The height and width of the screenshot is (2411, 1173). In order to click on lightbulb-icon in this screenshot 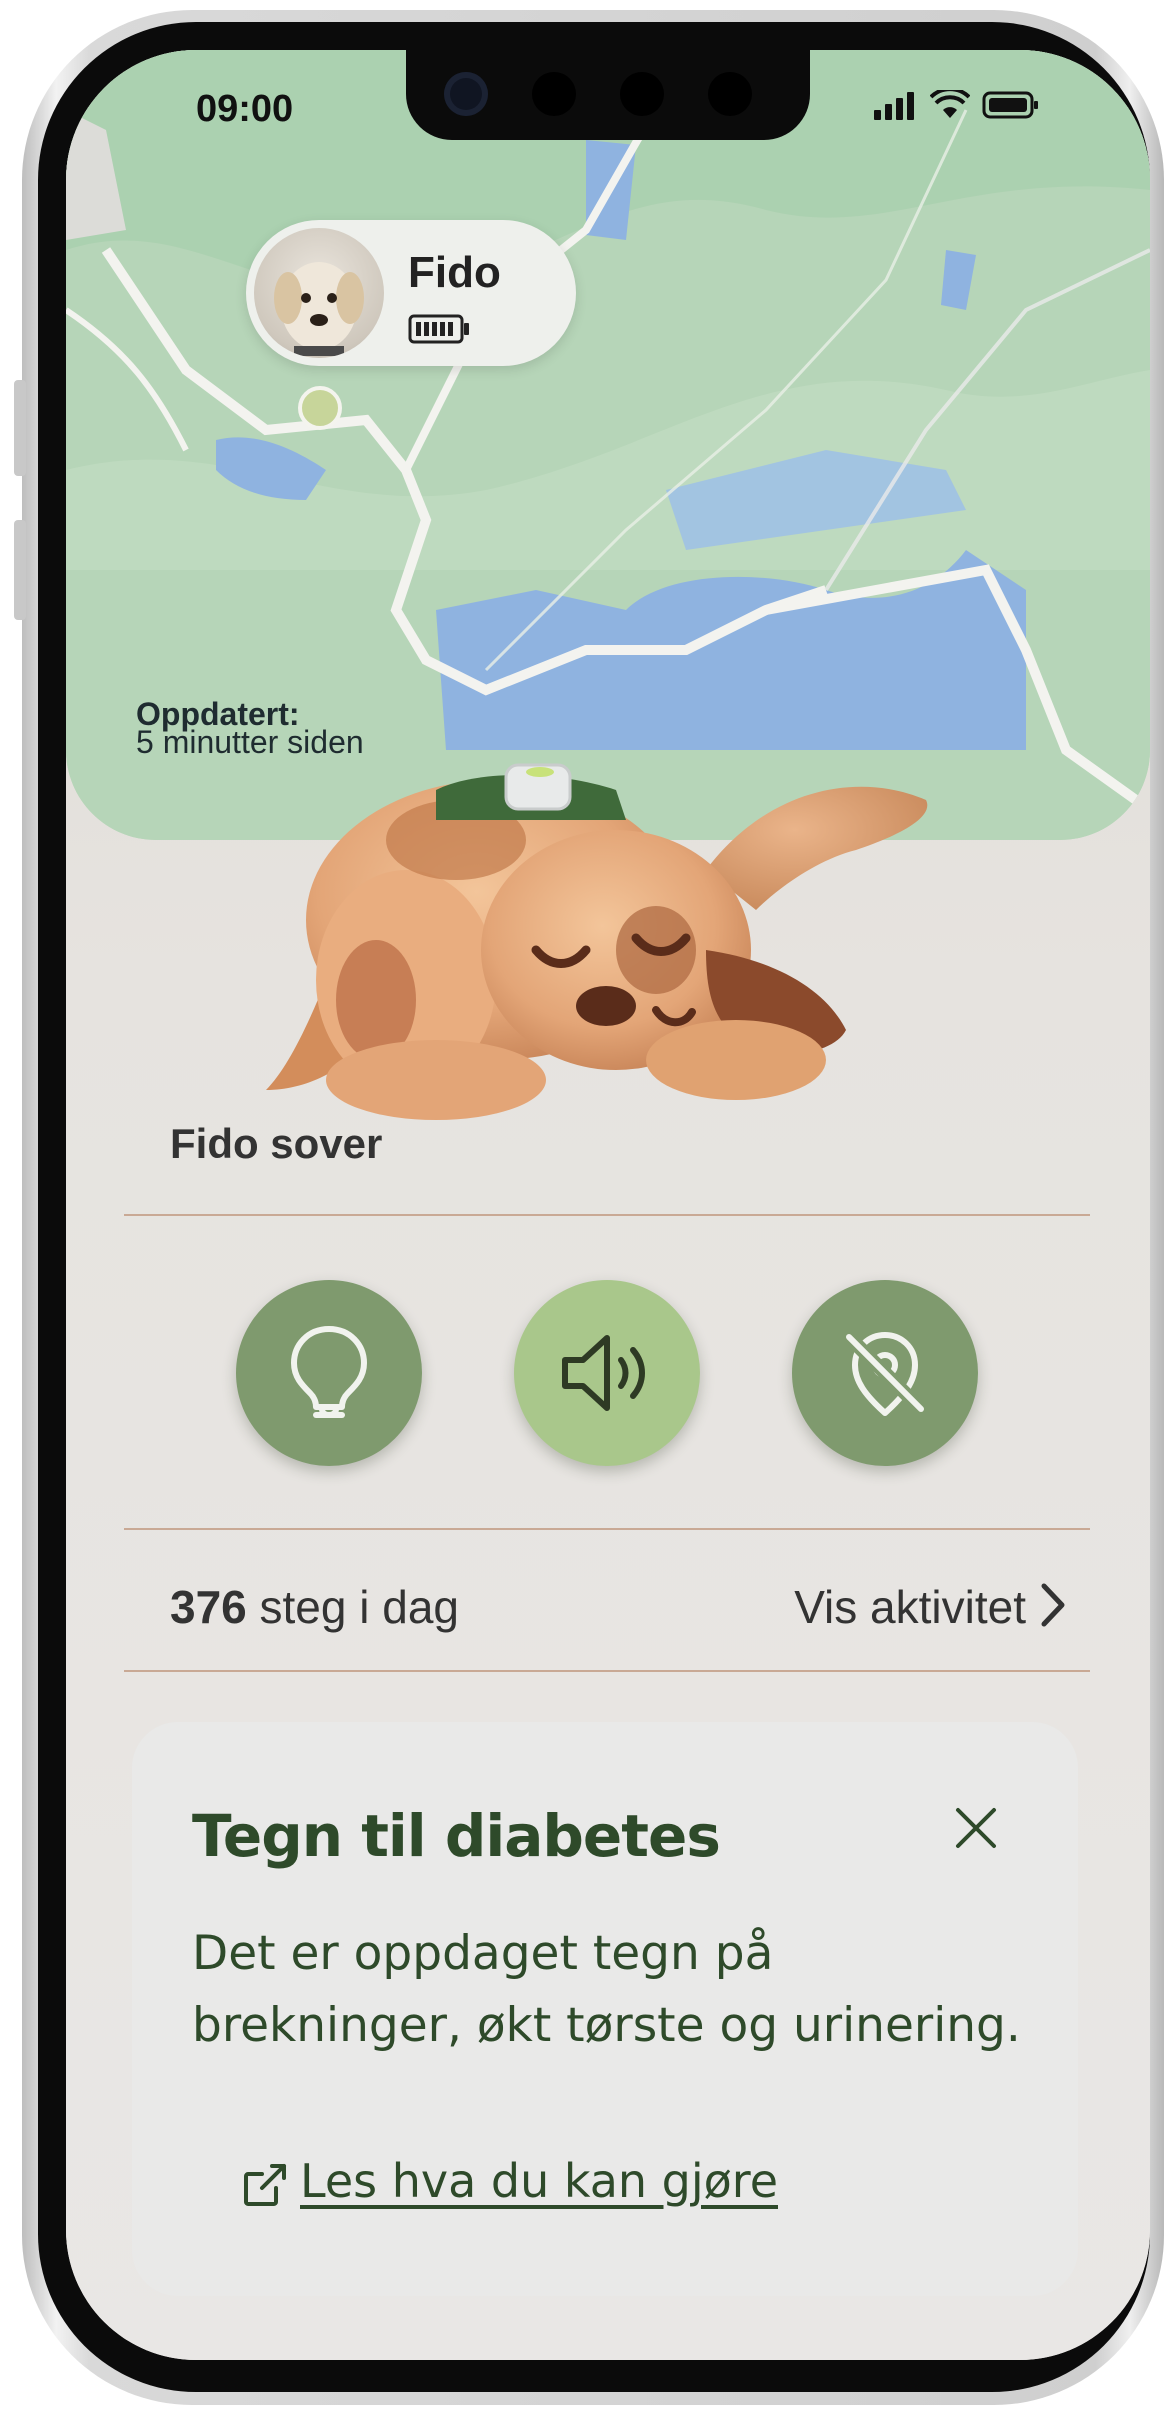, I will do `click(329, 1372)`.